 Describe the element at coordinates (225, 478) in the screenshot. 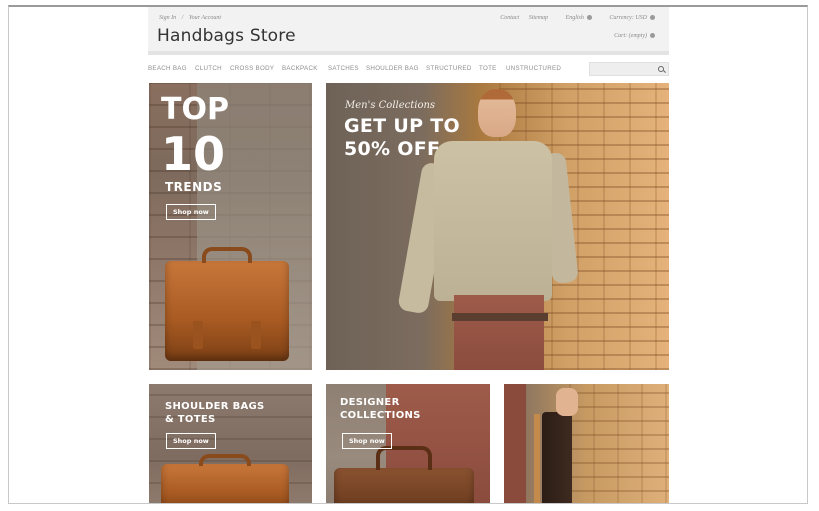

I see `shoulder-bag-image` at that location.